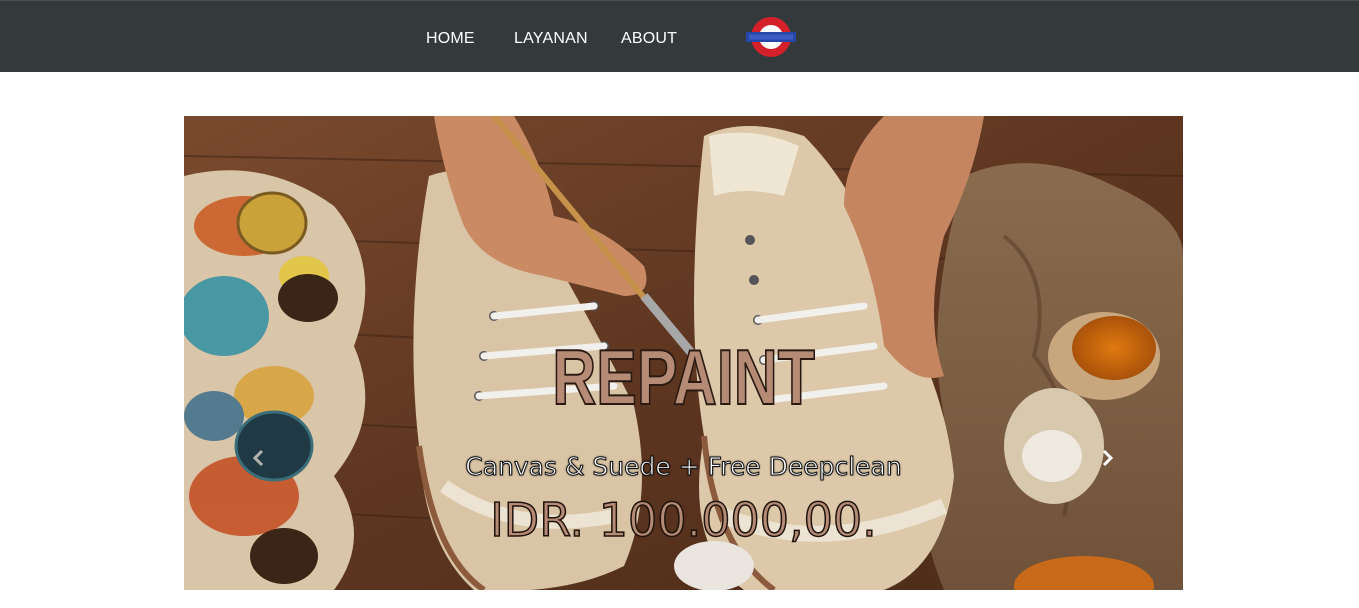  What do you see at coordinates (683, 520) in the screenshot?
I see `slide-price: IDR. 100.000,00.` at bounding box center [683, 520].